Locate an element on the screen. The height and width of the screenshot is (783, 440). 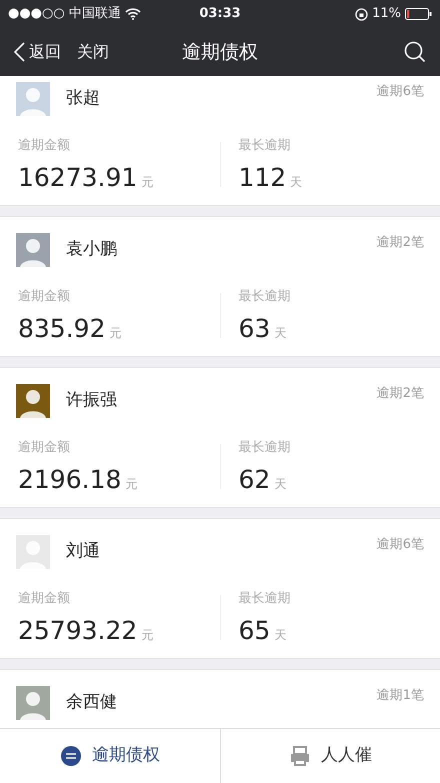
amount-value: 16273.91 is located at coordinates (78, 177).